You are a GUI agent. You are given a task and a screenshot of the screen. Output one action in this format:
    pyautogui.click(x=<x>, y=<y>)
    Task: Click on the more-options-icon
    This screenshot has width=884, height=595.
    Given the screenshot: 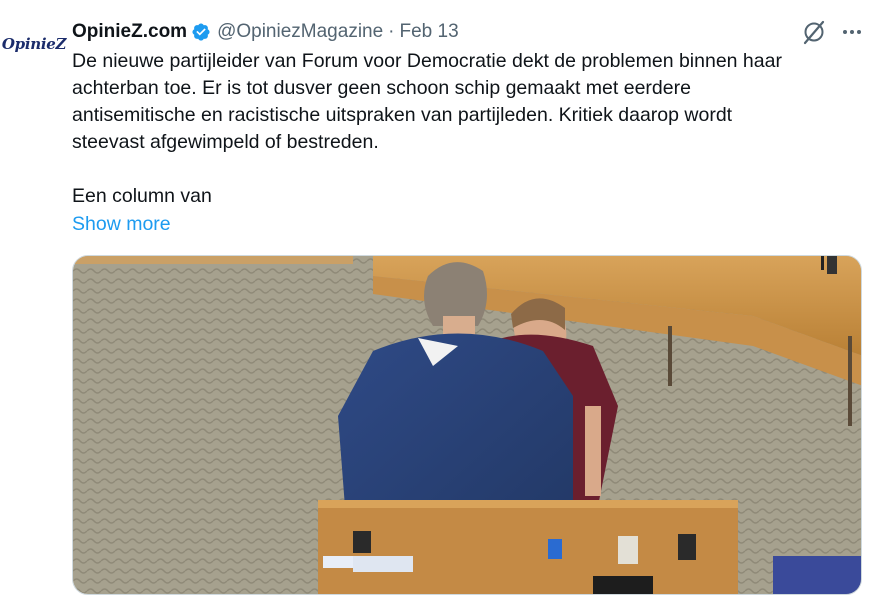 What is the action you would take?
    pyautogui.click(x=852, y=32)
    